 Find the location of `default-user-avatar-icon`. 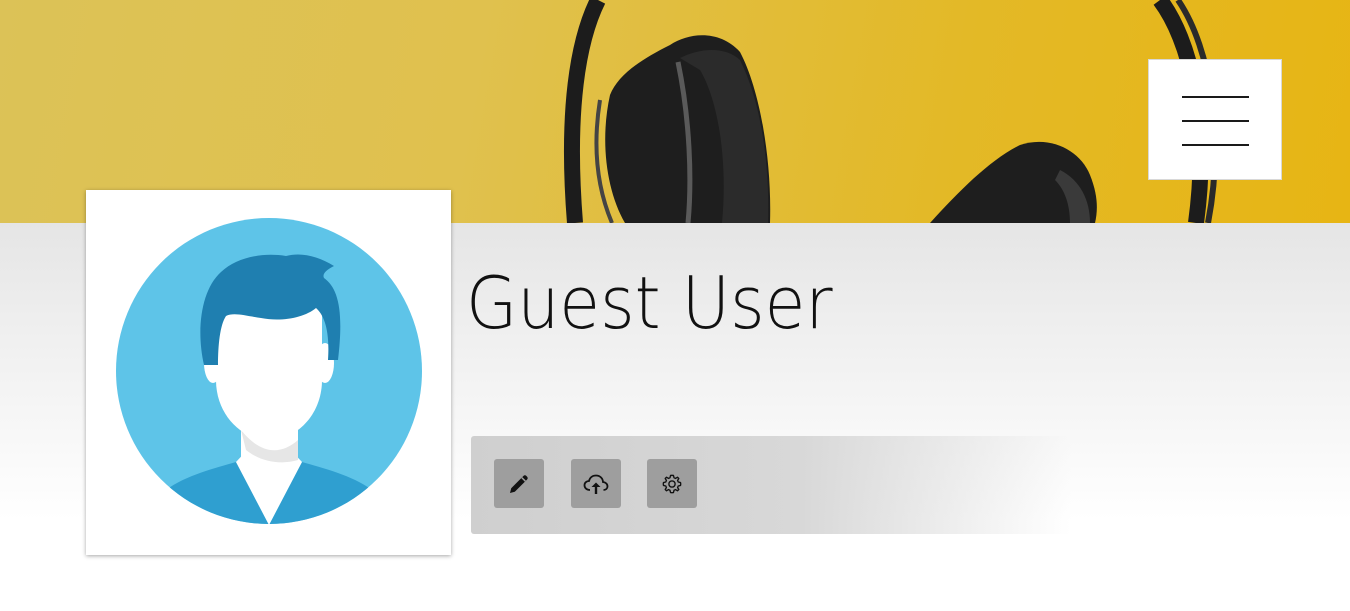

default-user-avatar-icon is located at coordinates (269, 371).